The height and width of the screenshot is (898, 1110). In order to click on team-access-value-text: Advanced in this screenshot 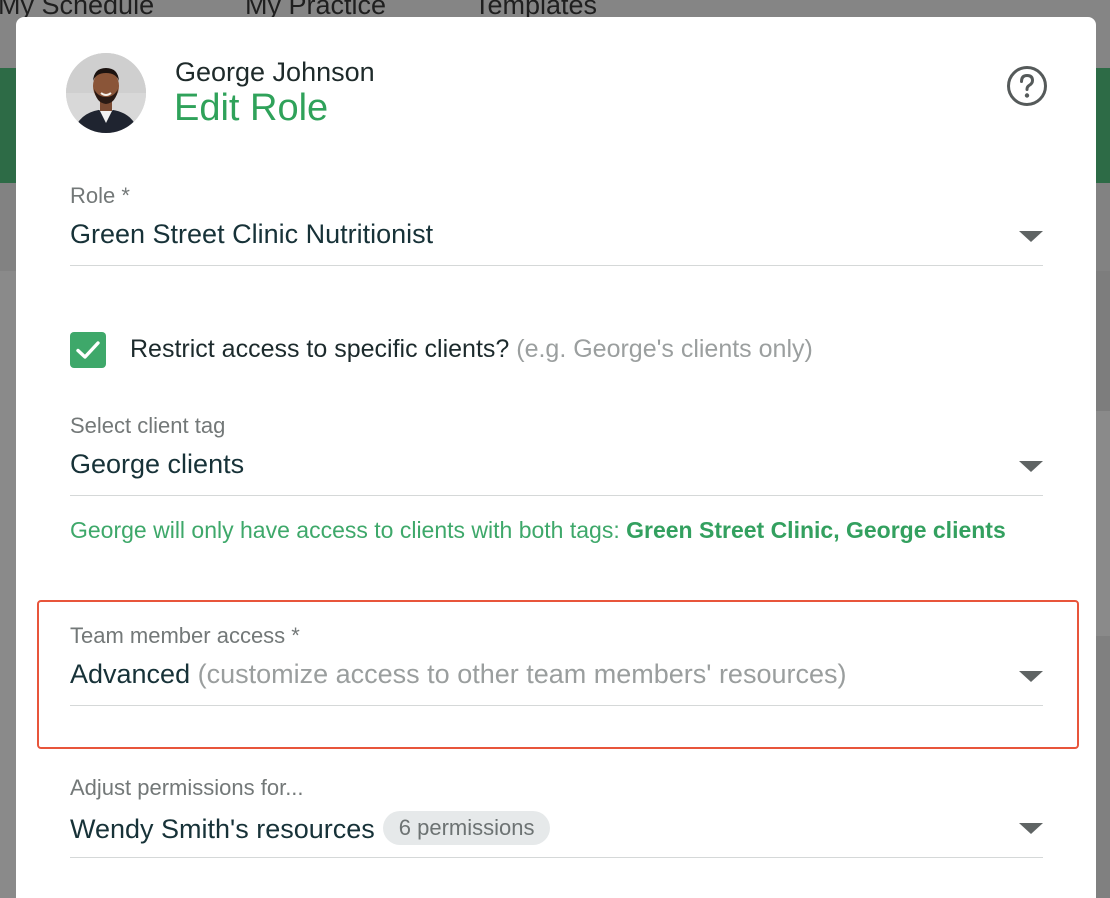, I will do `click(130, 674)`.